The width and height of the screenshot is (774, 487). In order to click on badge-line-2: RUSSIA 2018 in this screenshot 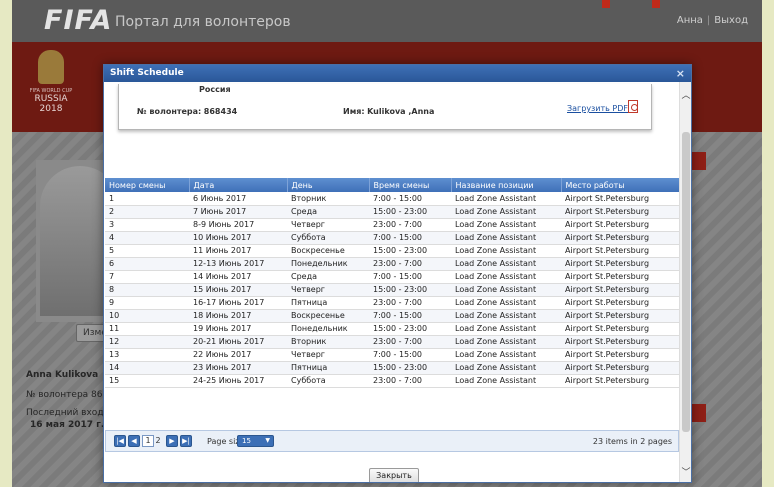, I will do `click(51, 104)`.